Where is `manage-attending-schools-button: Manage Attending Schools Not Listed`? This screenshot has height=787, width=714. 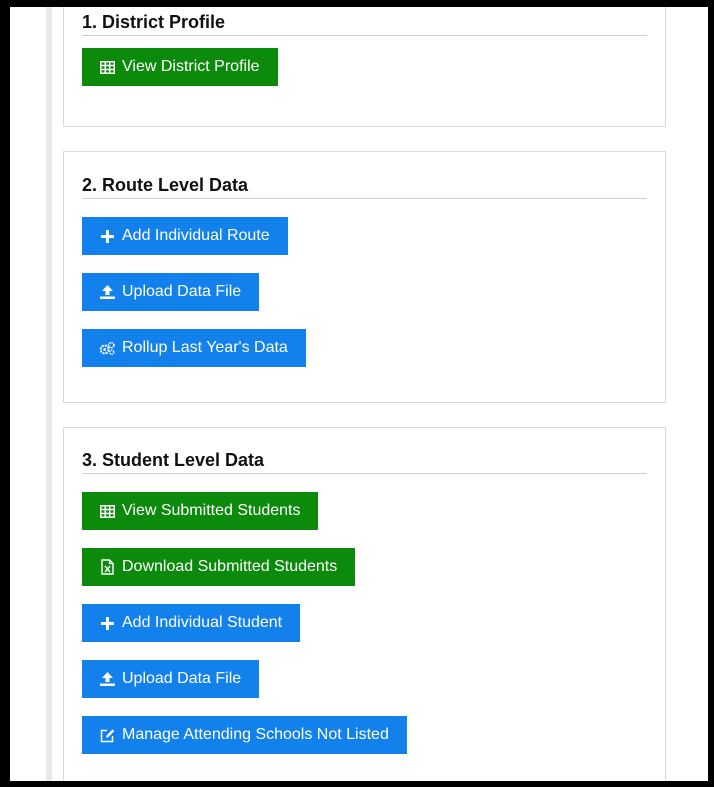 manage-attending-schools-button: Manage Attending Schools Not Listed is located at coordinates (244, 735).